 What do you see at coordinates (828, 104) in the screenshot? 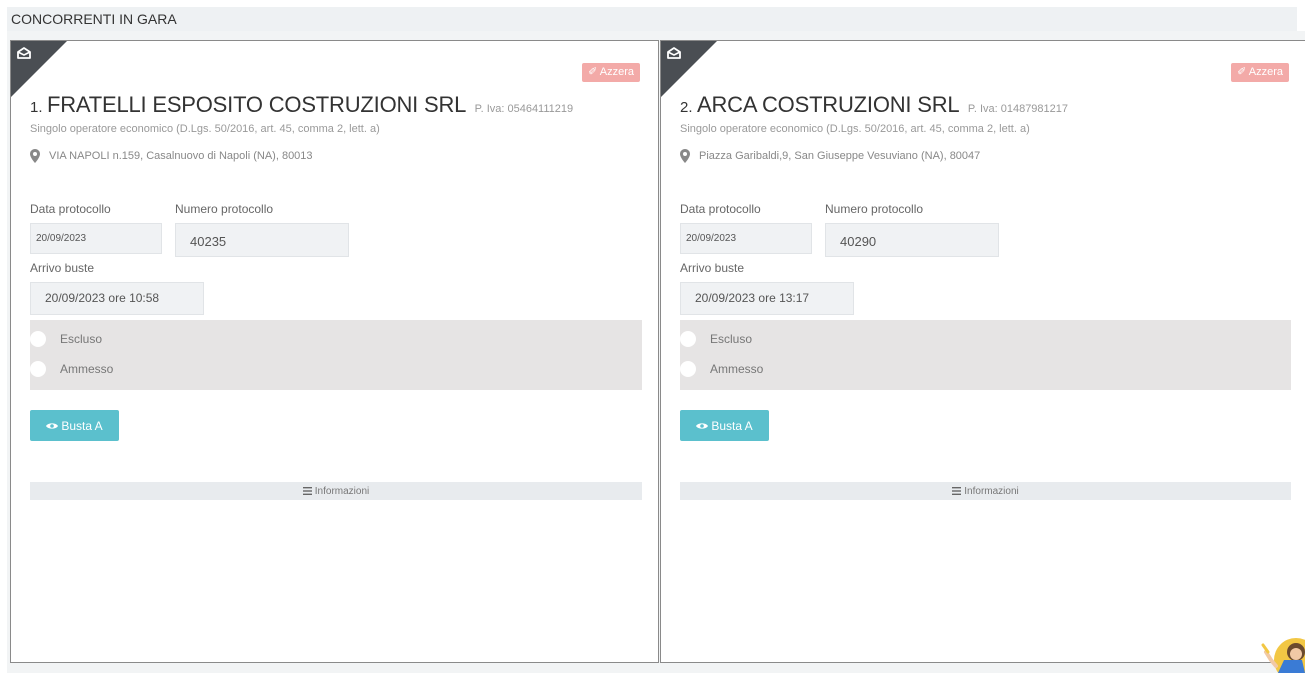
I see `competitor-name: ARCA COSTRUZIONI SRL` at bounding box center [828, 104].